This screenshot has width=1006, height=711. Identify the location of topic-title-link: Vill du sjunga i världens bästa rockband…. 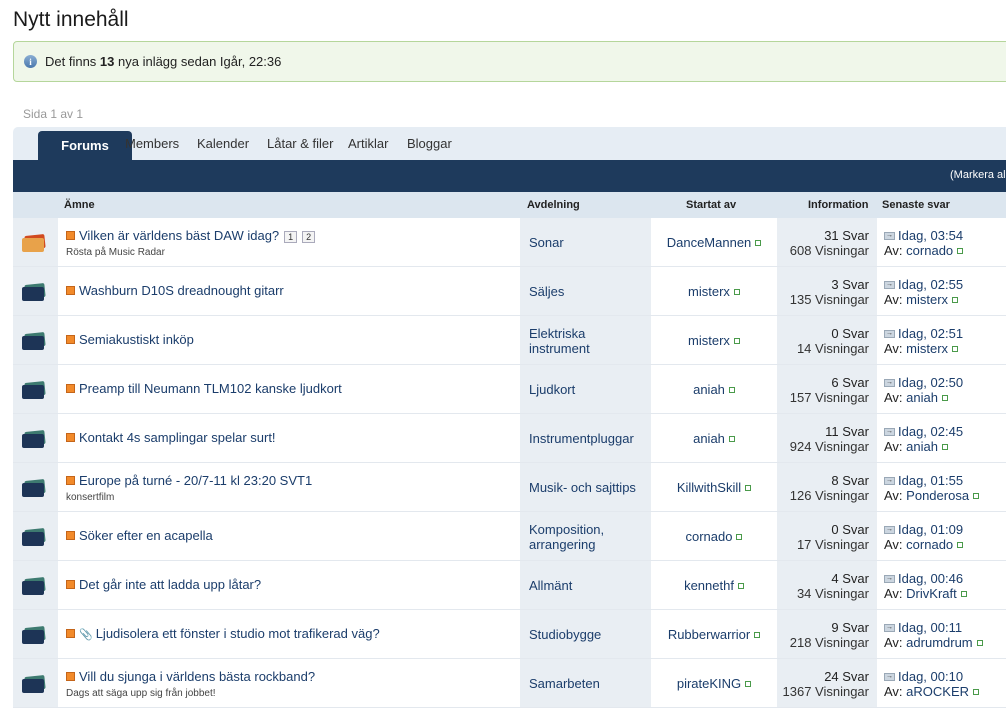
(197, 676).